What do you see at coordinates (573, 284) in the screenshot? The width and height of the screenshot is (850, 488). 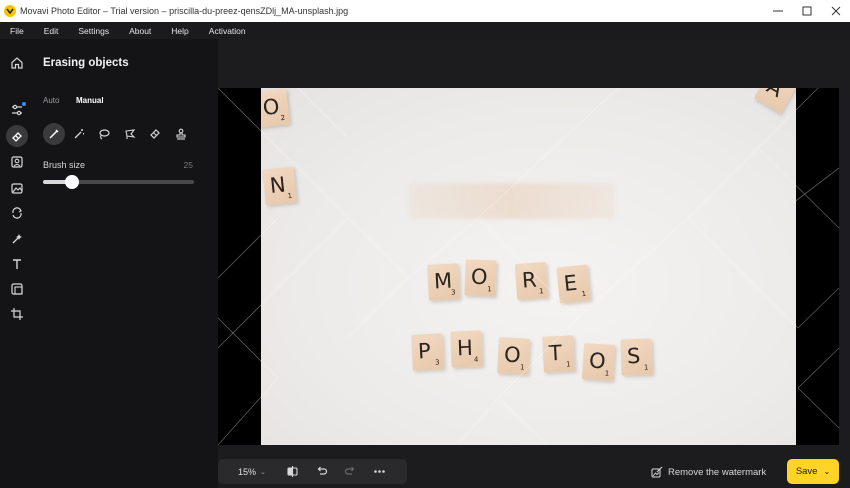 I see `letter-tile: E1` at bounding box center [573, 284].